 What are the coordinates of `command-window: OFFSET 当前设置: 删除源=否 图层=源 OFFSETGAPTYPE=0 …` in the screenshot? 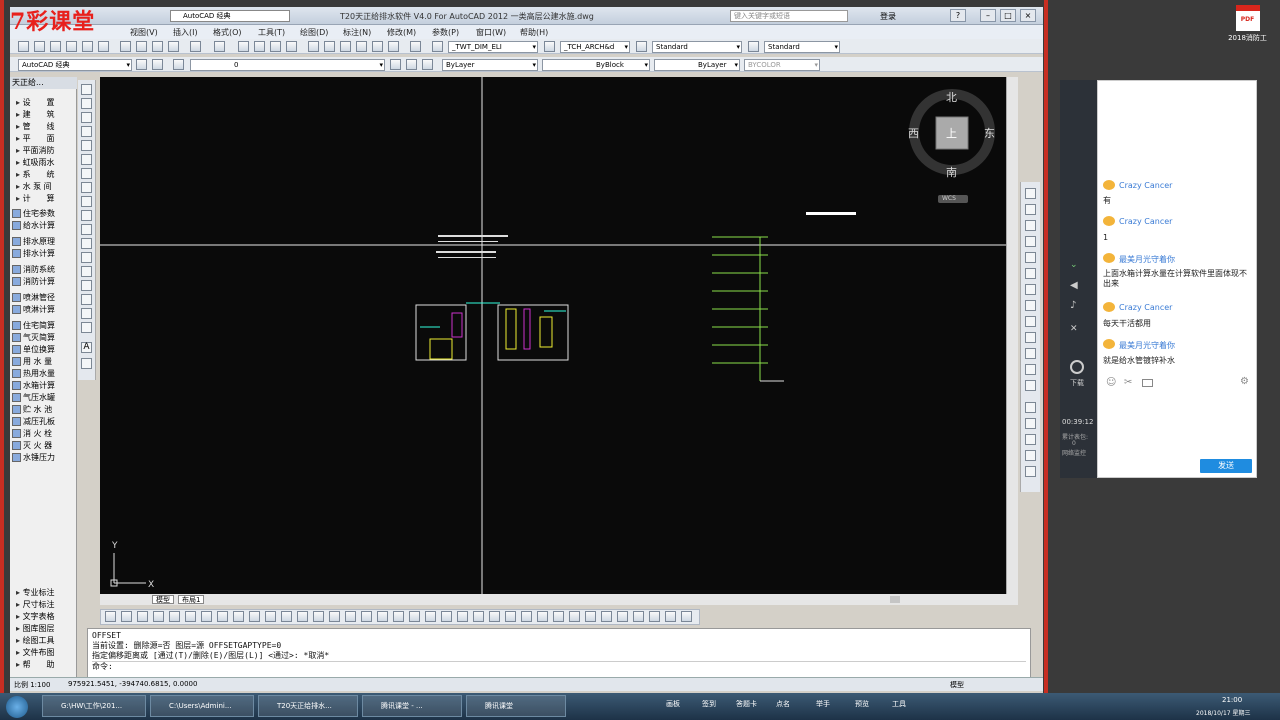 It's located at (559, 653).